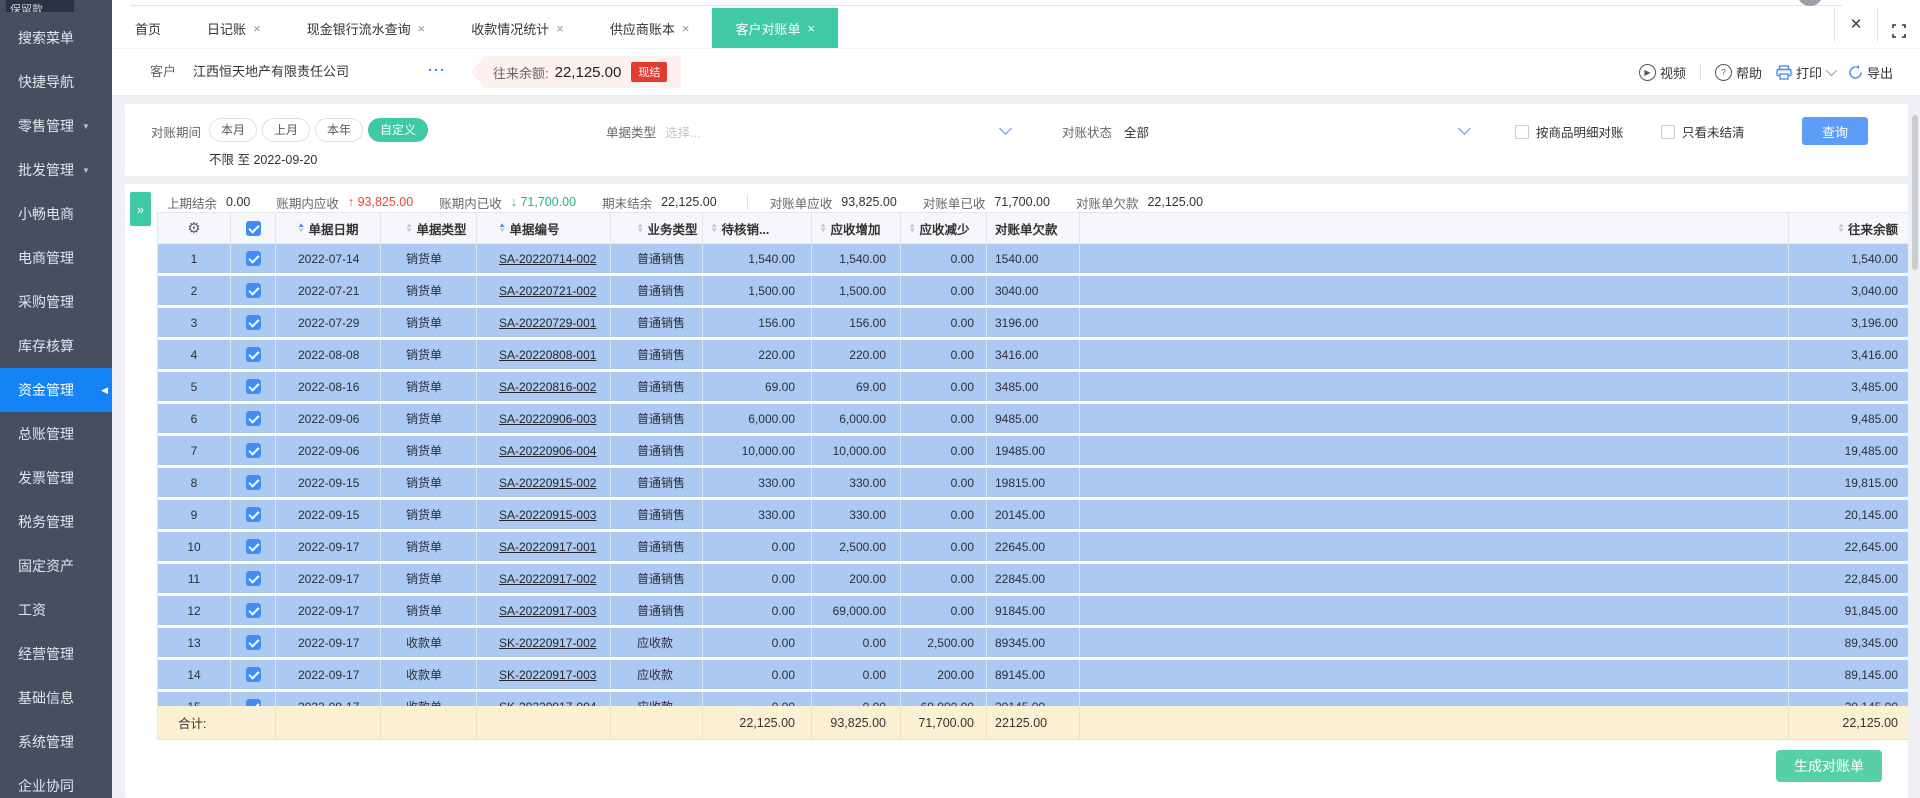 This screenshot has width=1920, height=798. I want to click on sidebar-item-经营管理: 经营管理, so click(56, 654).